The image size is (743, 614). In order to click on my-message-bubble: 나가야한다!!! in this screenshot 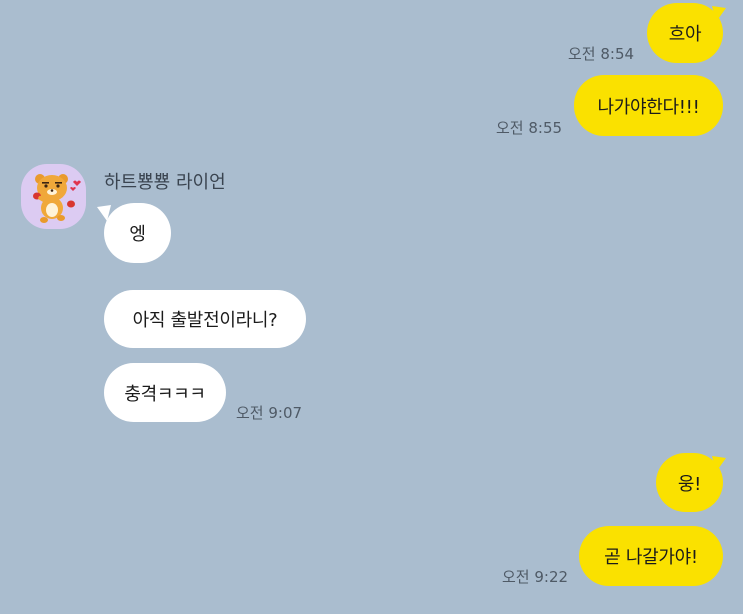, I will do `click(648, 105)`.